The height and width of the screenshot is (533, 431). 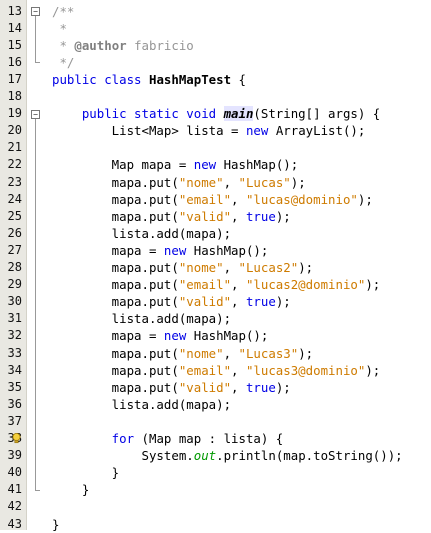 I want to click on code-line: 33 mapa.put("nome", "Lucas3");, so click(x=215, y=353).